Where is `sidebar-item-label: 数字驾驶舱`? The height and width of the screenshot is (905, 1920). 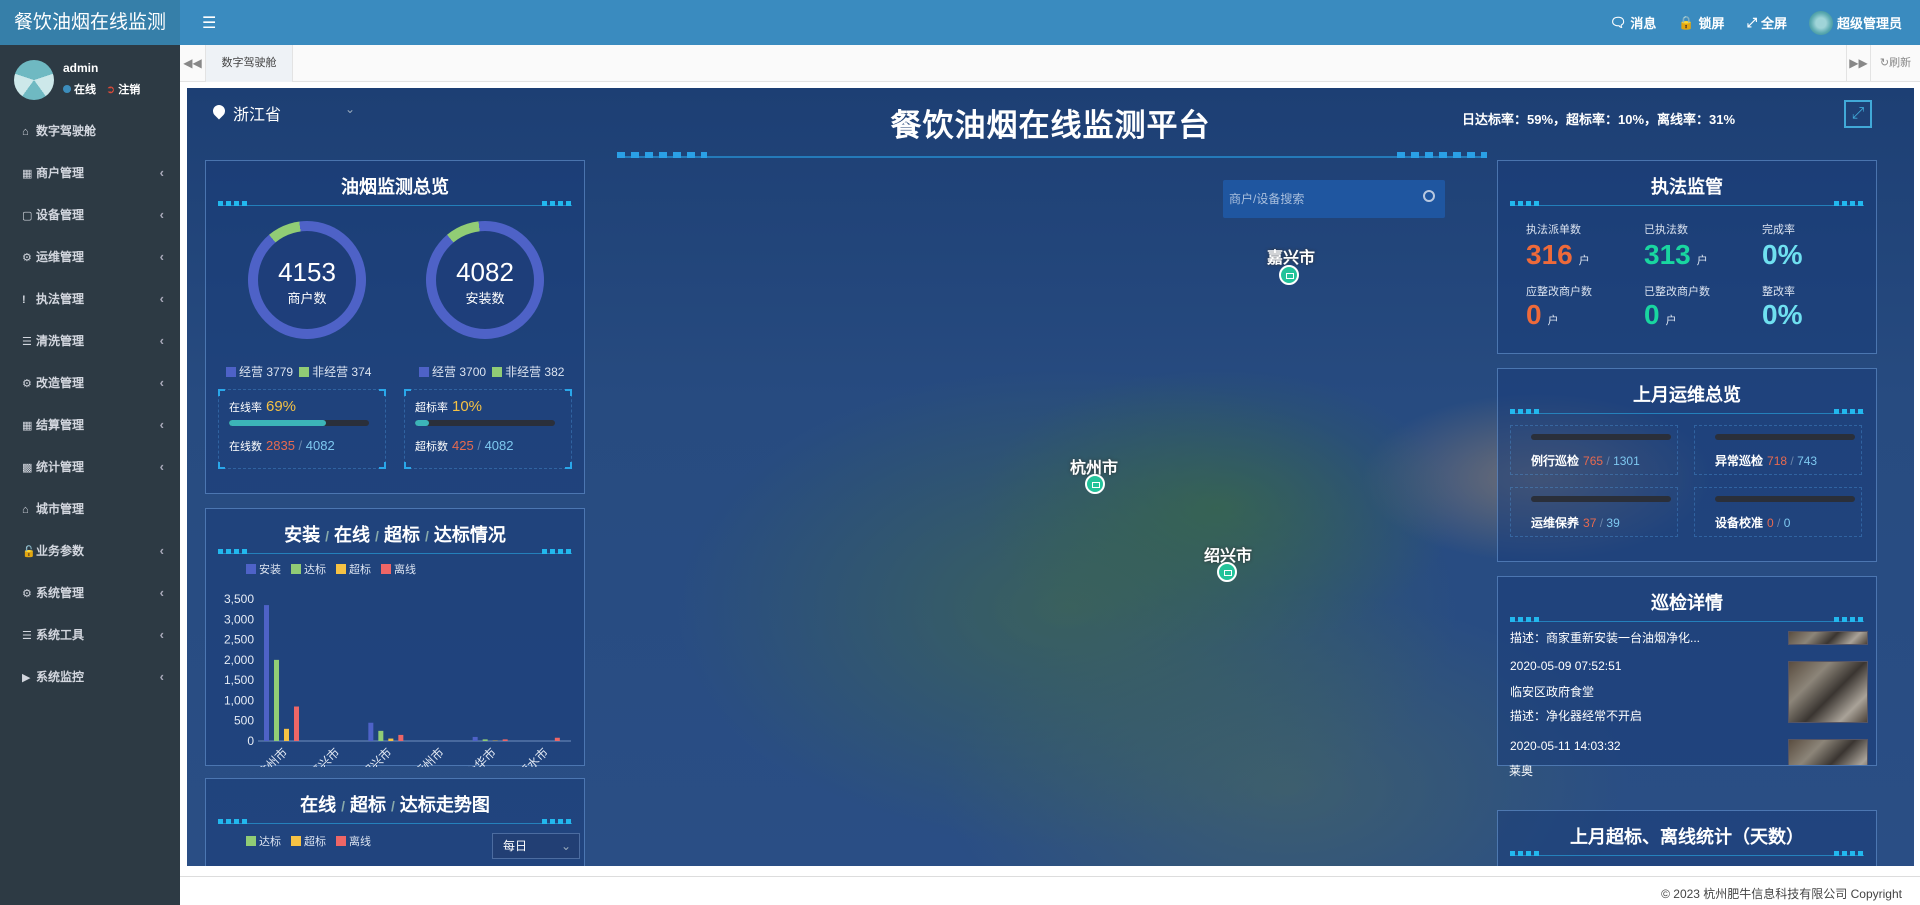 sidebar-item-label: 数字驾驶舱 is located at coordinates (66, 131).